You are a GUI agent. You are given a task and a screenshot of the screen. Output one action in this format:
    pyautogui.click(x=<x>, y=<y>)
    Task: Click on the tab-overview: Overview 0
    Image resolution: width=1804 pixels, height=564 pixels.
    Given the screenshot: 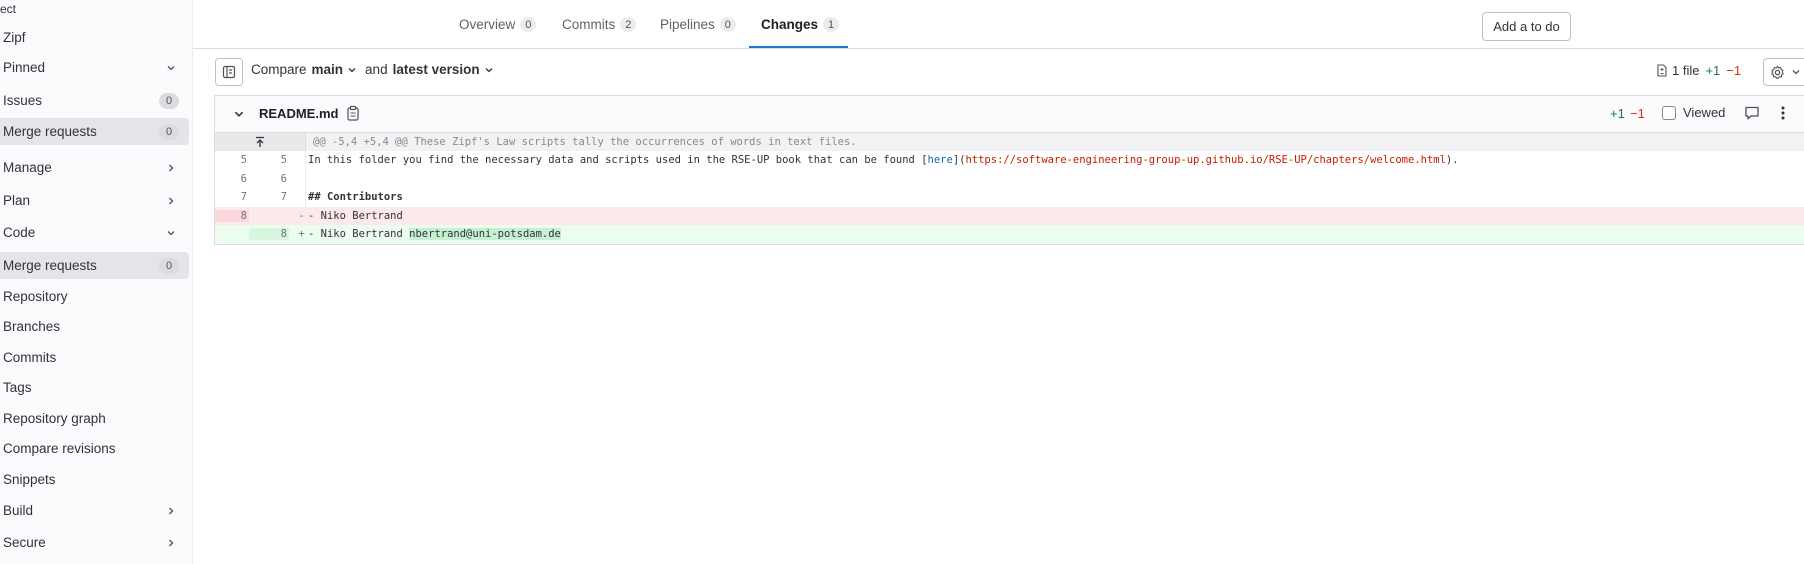 What is the action you would take?
    pyautogui.click(x=498, y=24)
    